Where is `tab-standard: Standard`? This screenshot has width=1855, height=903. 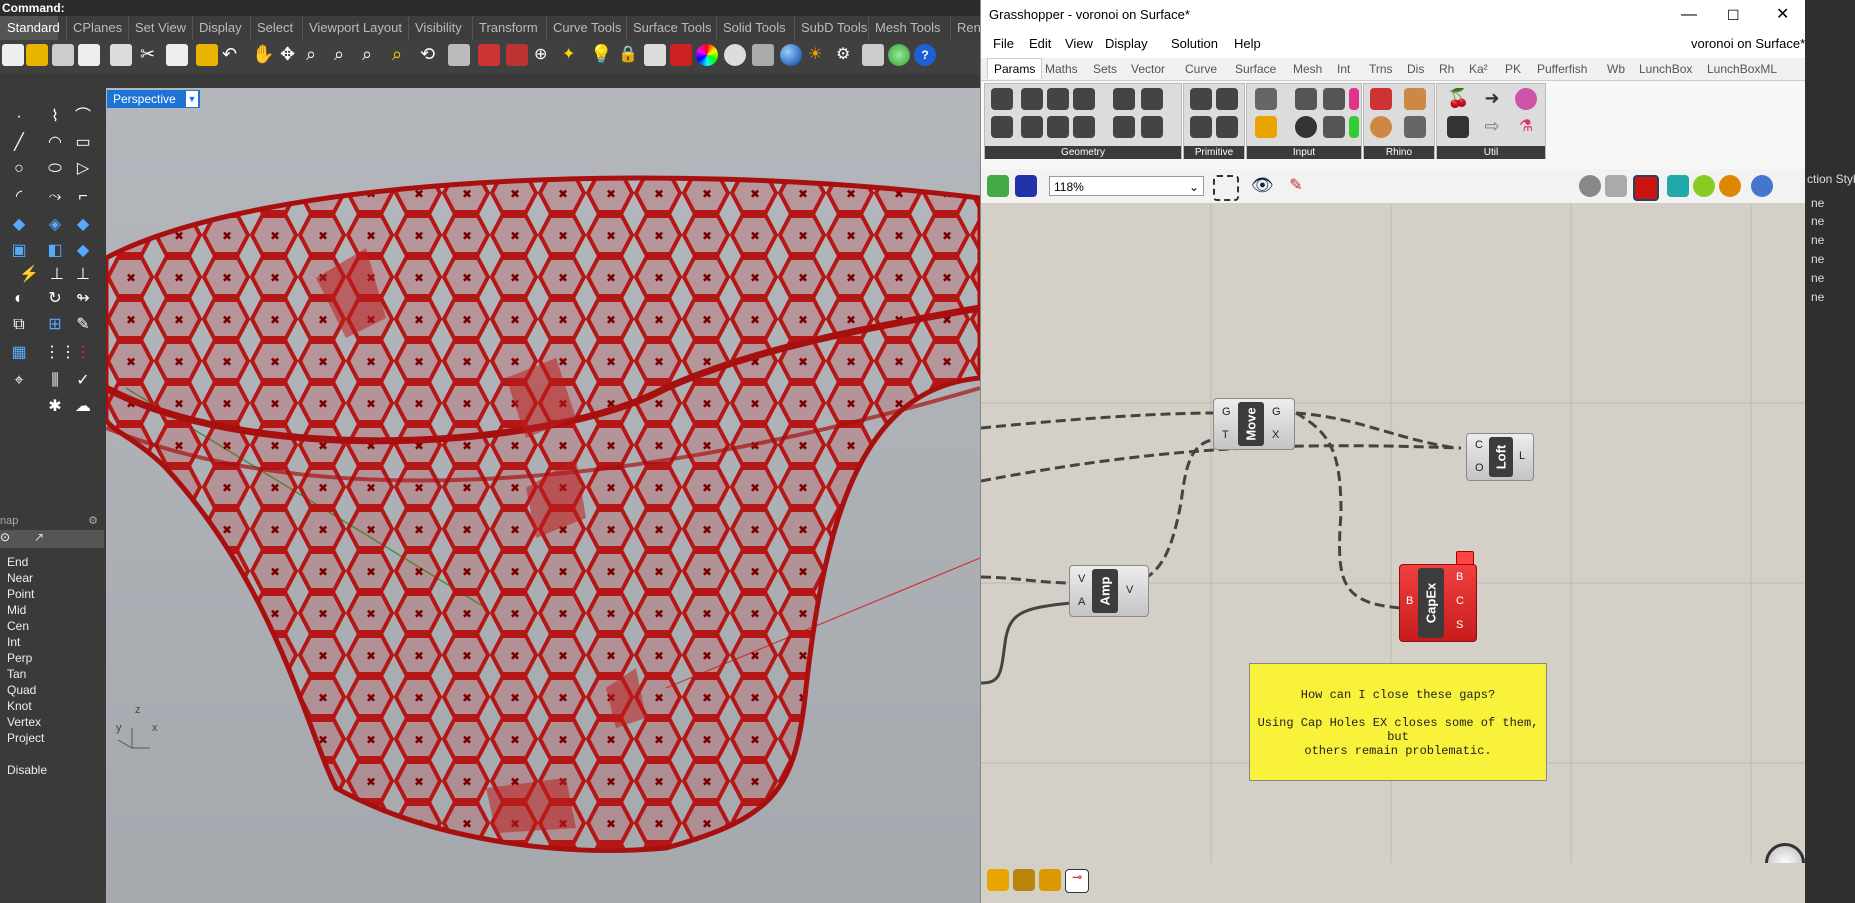
tab-standard: Standard is located at coordinates (30, 28).